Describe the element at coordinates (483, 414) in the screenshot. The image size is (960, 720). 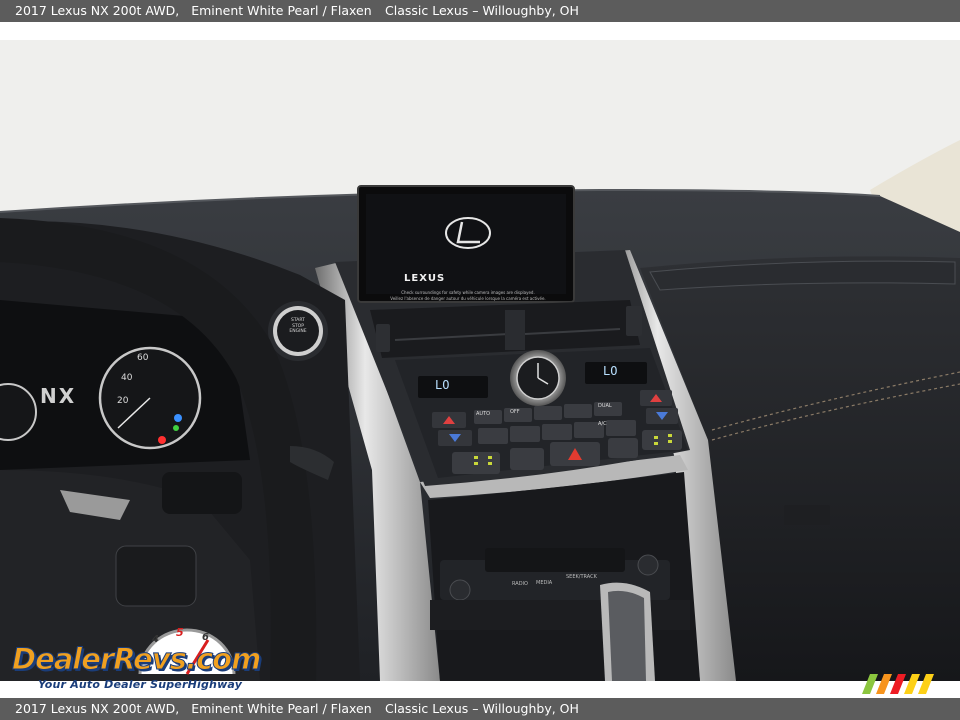
I see `climate-auto-button: AUTO` at that location.